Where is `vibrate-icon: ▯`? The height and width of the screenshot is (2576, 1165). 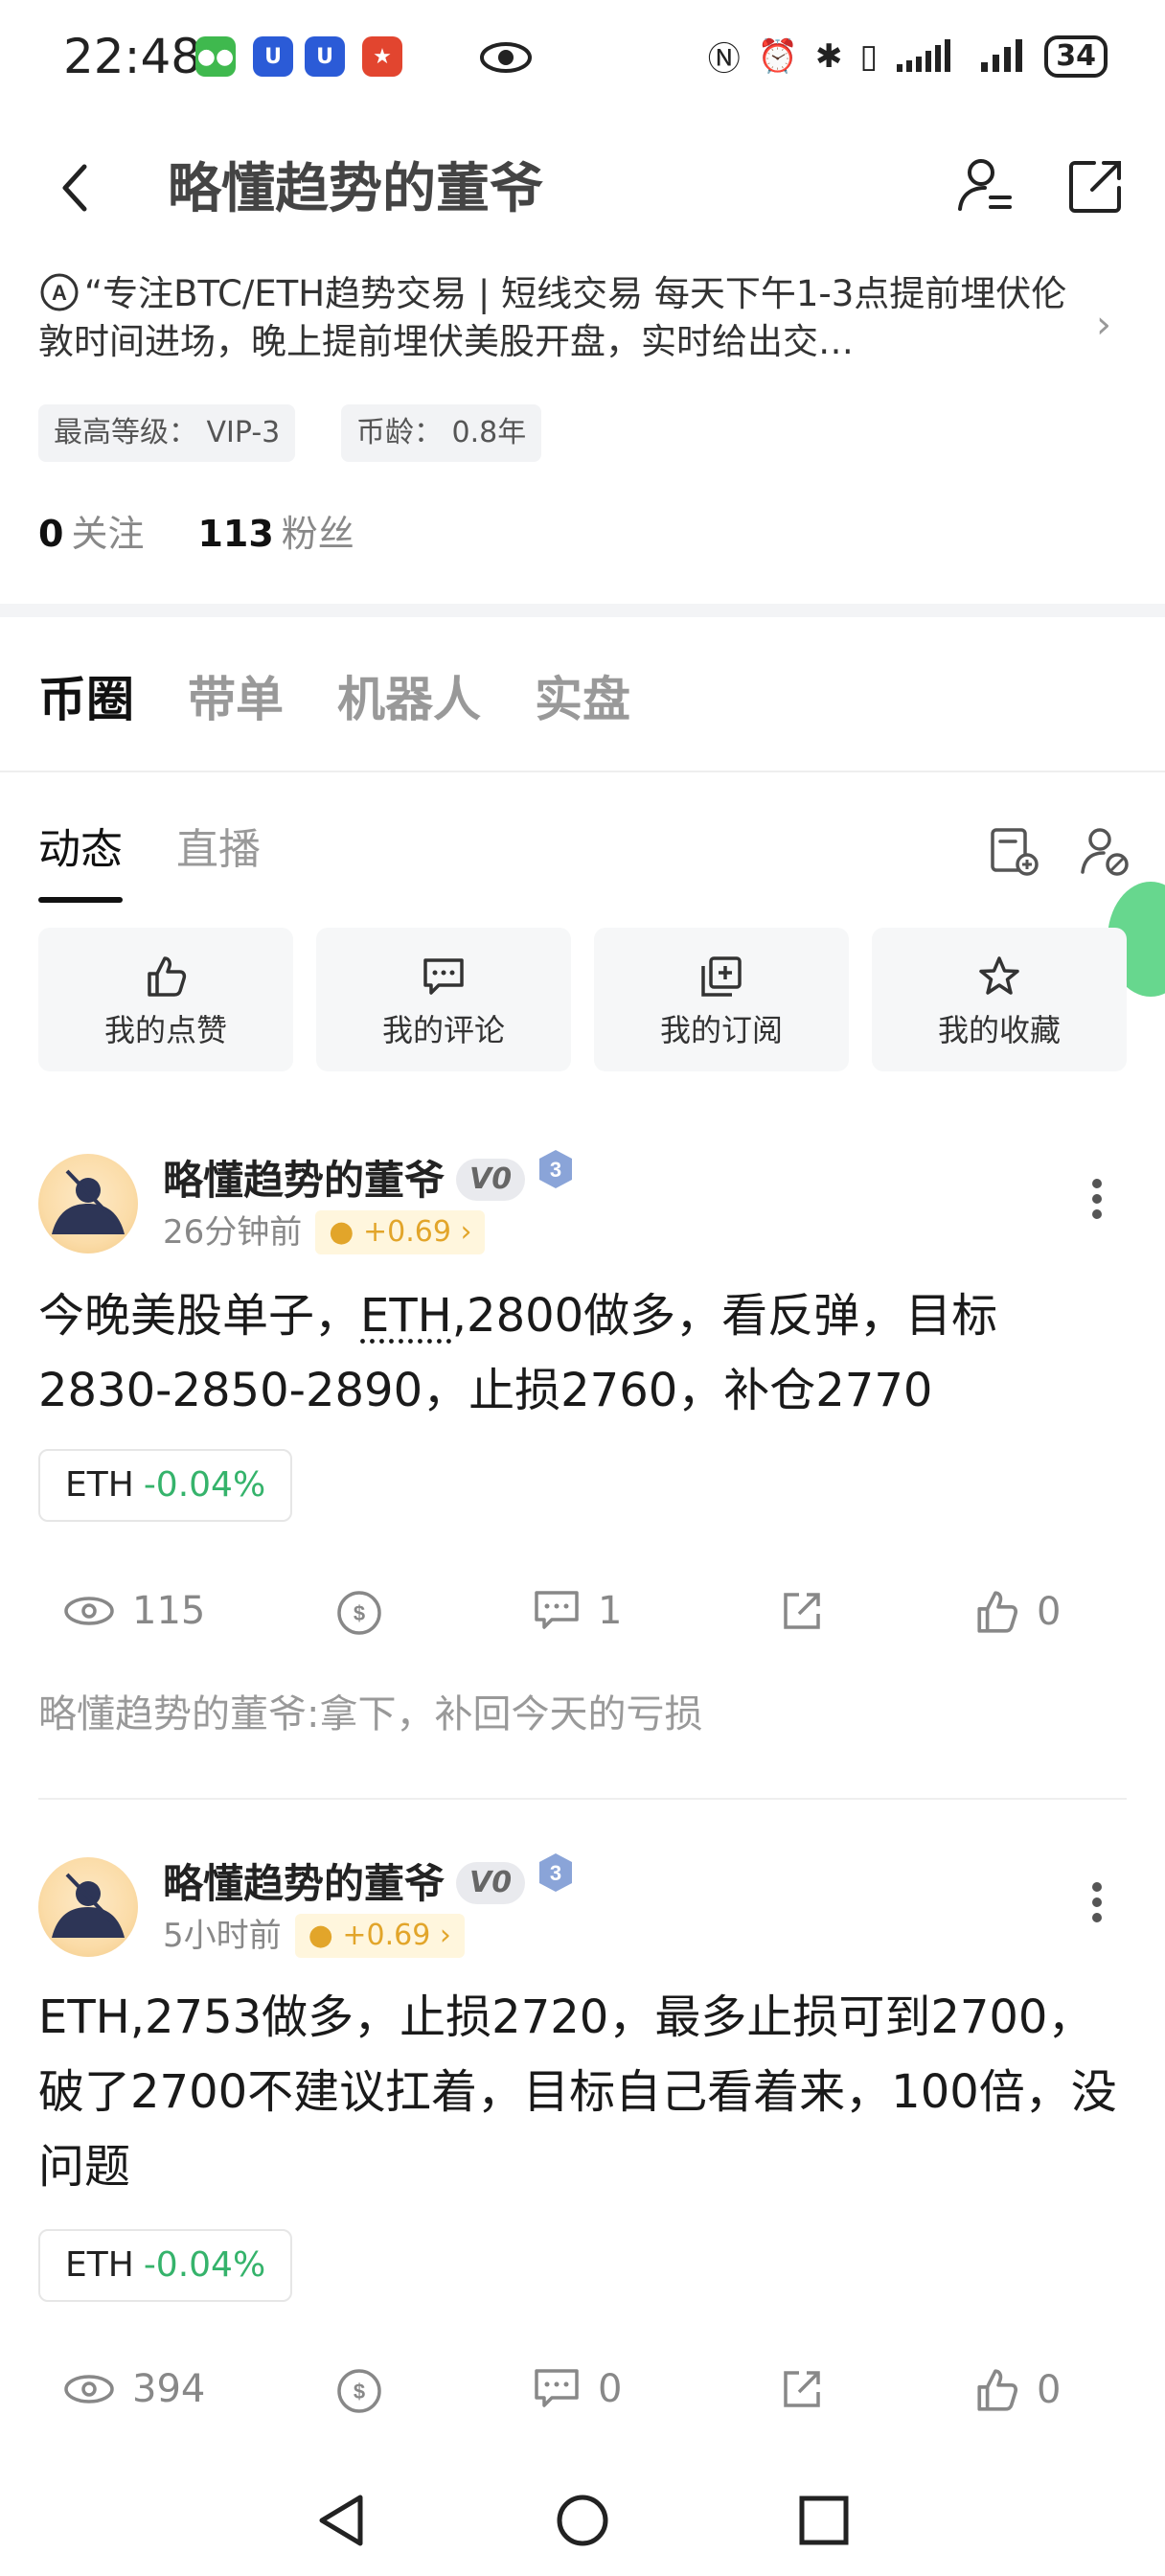
vibrate-icon: ▯ is located at coordinates (869, 56).